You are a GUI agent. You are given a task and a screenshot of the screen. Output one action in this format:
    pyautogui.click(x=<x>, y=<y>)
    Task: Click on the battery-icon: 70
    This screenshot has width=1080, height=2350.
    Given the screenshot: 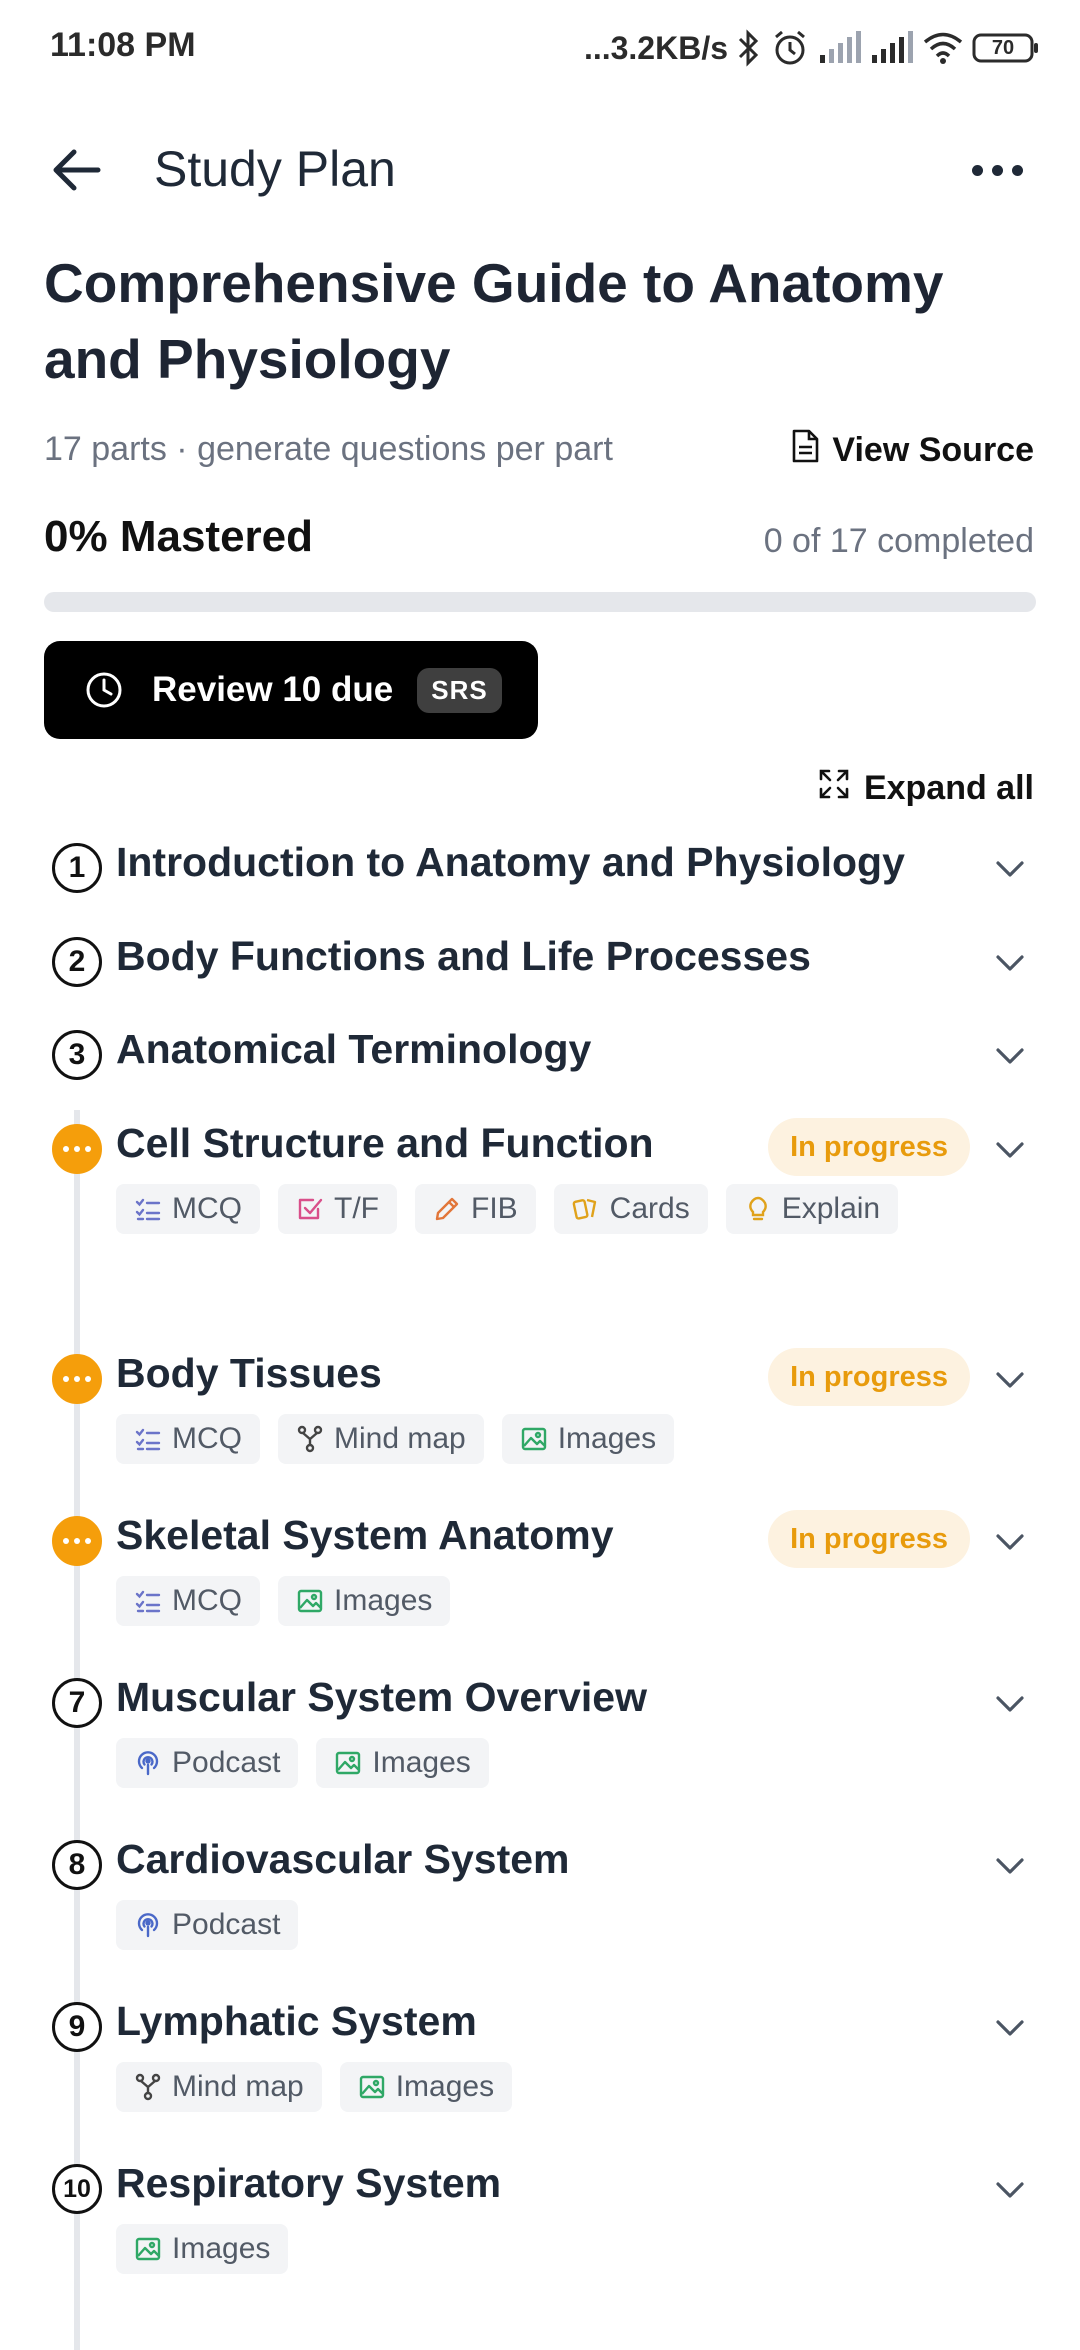 What is the action you would take?
    pyautogui.click(x=1006, y=48)
    